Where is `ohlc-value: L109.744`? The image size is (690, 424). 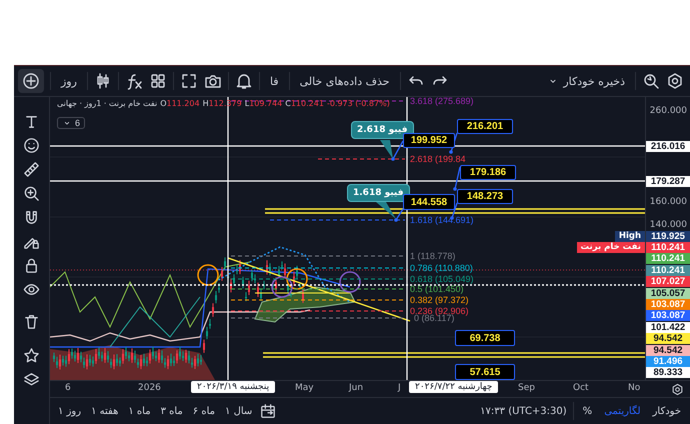
ohlc-value: L109.744 is located at coordinates (263, 103).